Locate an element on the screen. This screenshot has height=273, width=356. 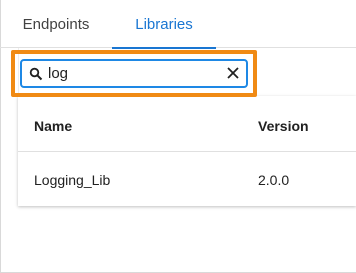
tab-endpoints: Endpoints is located at coordinates (56, 24).